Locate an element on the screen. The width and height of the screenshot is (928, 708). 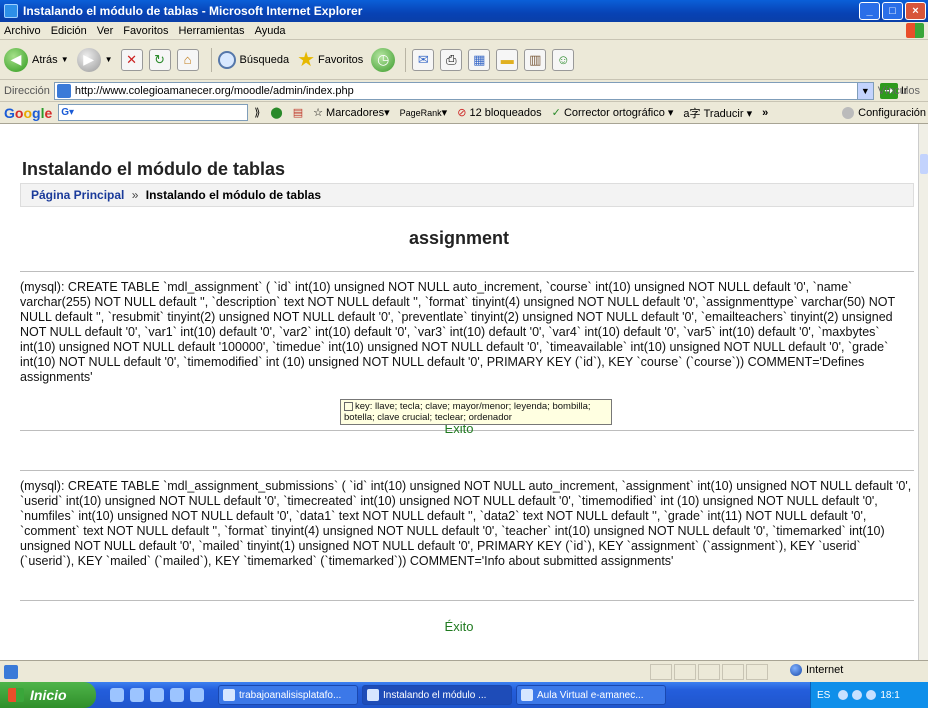
address-dropdown-icon: ▼ is located at coordinates (864, 90).